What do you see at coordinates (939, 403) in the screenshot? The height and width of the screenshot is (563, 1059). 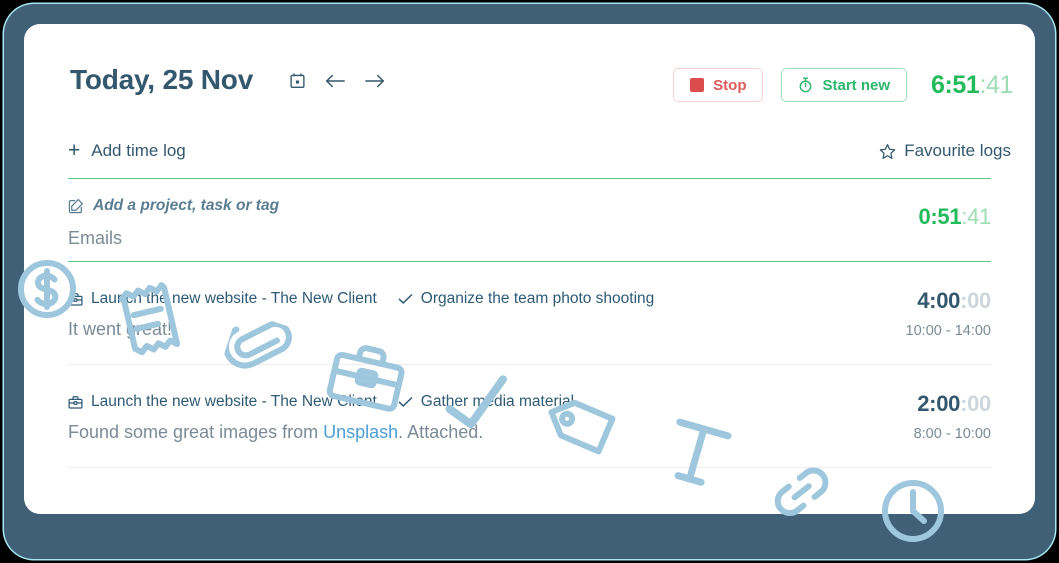 I see `log-duration-main: 2:00` at bounding box center [939, 403].